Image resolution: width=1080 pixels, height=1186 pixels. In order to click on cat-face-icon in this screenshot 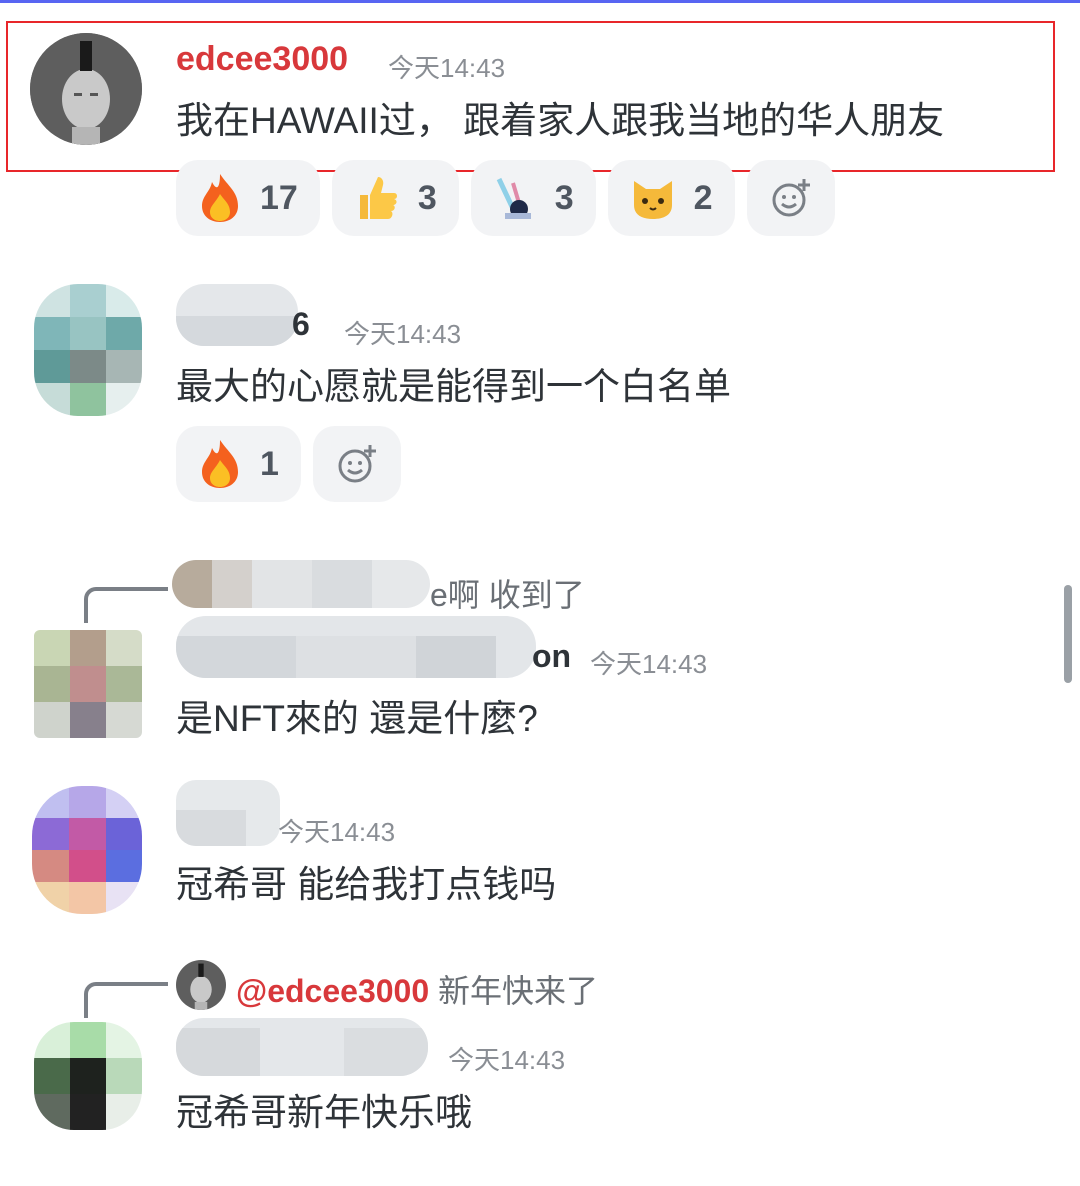, I will do `click(653, 198)`.